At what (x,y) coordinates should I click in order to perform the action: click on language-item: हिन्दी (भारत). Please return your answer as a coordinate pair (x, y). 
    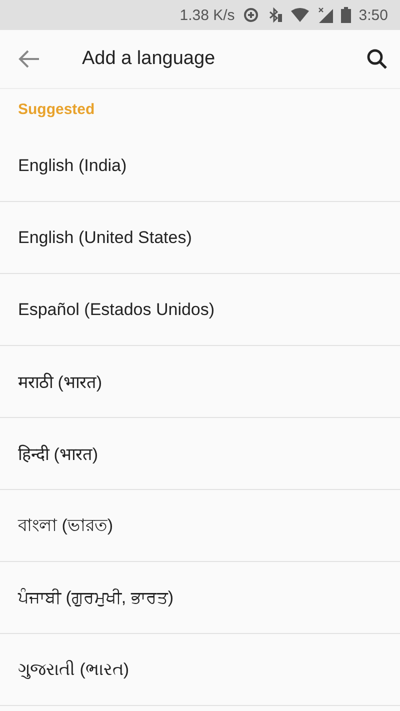
    Looking at the image, I should click on (200, 454).